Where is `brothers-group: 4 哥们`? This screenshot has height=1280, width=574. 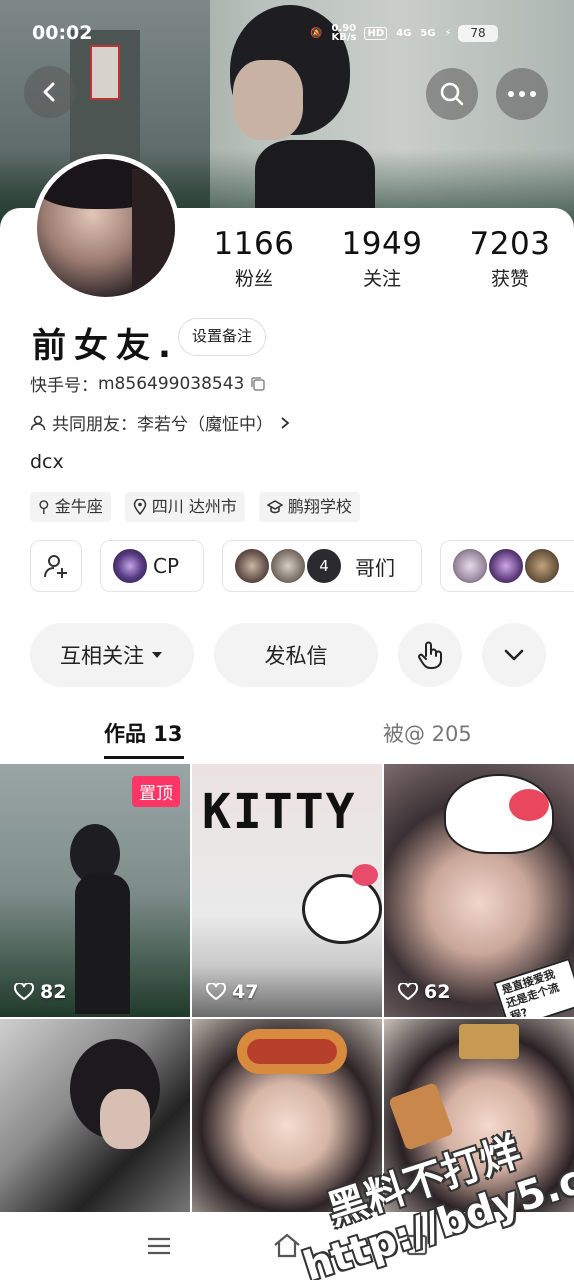 brothers-group: 4 哥们 is located at coordinates (322, 566).